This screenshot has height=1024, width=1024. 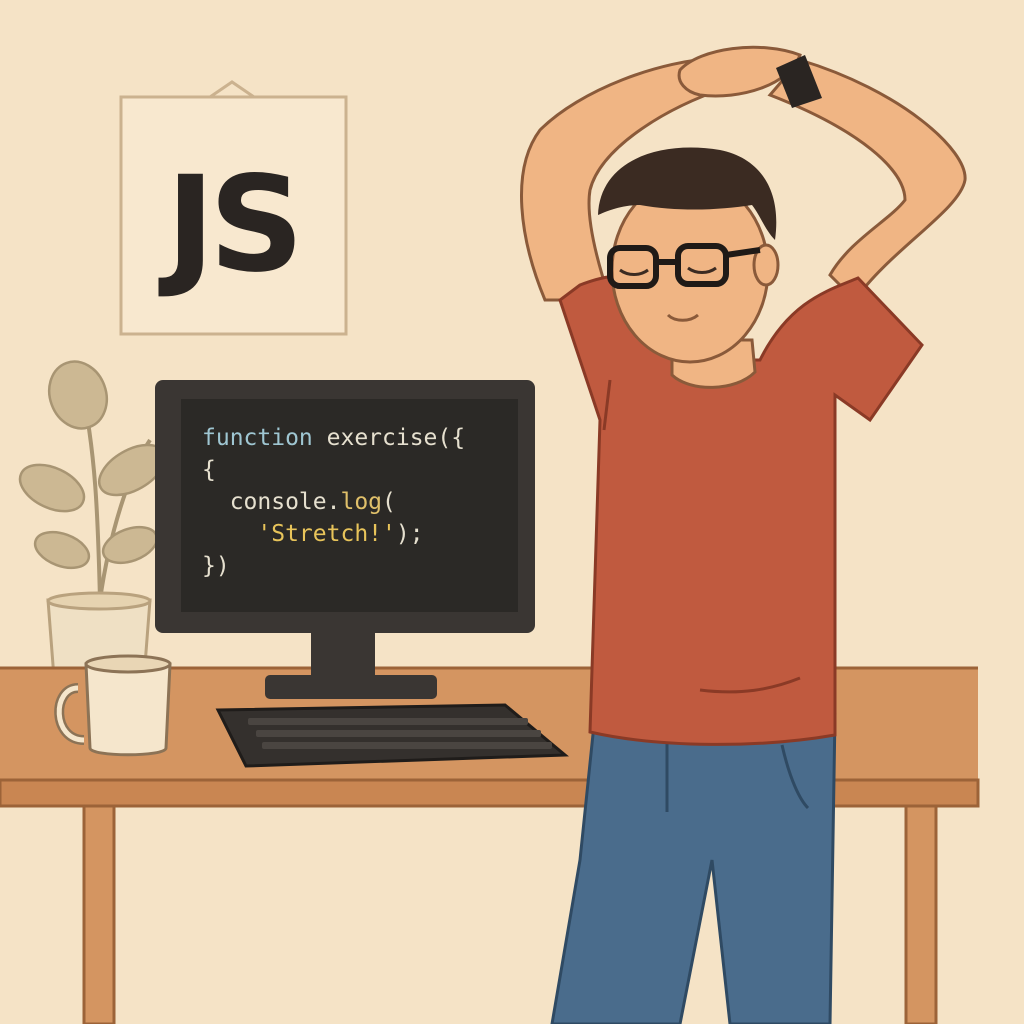 I want to click on code-line: function exercise({, so click(x=333, y=438).